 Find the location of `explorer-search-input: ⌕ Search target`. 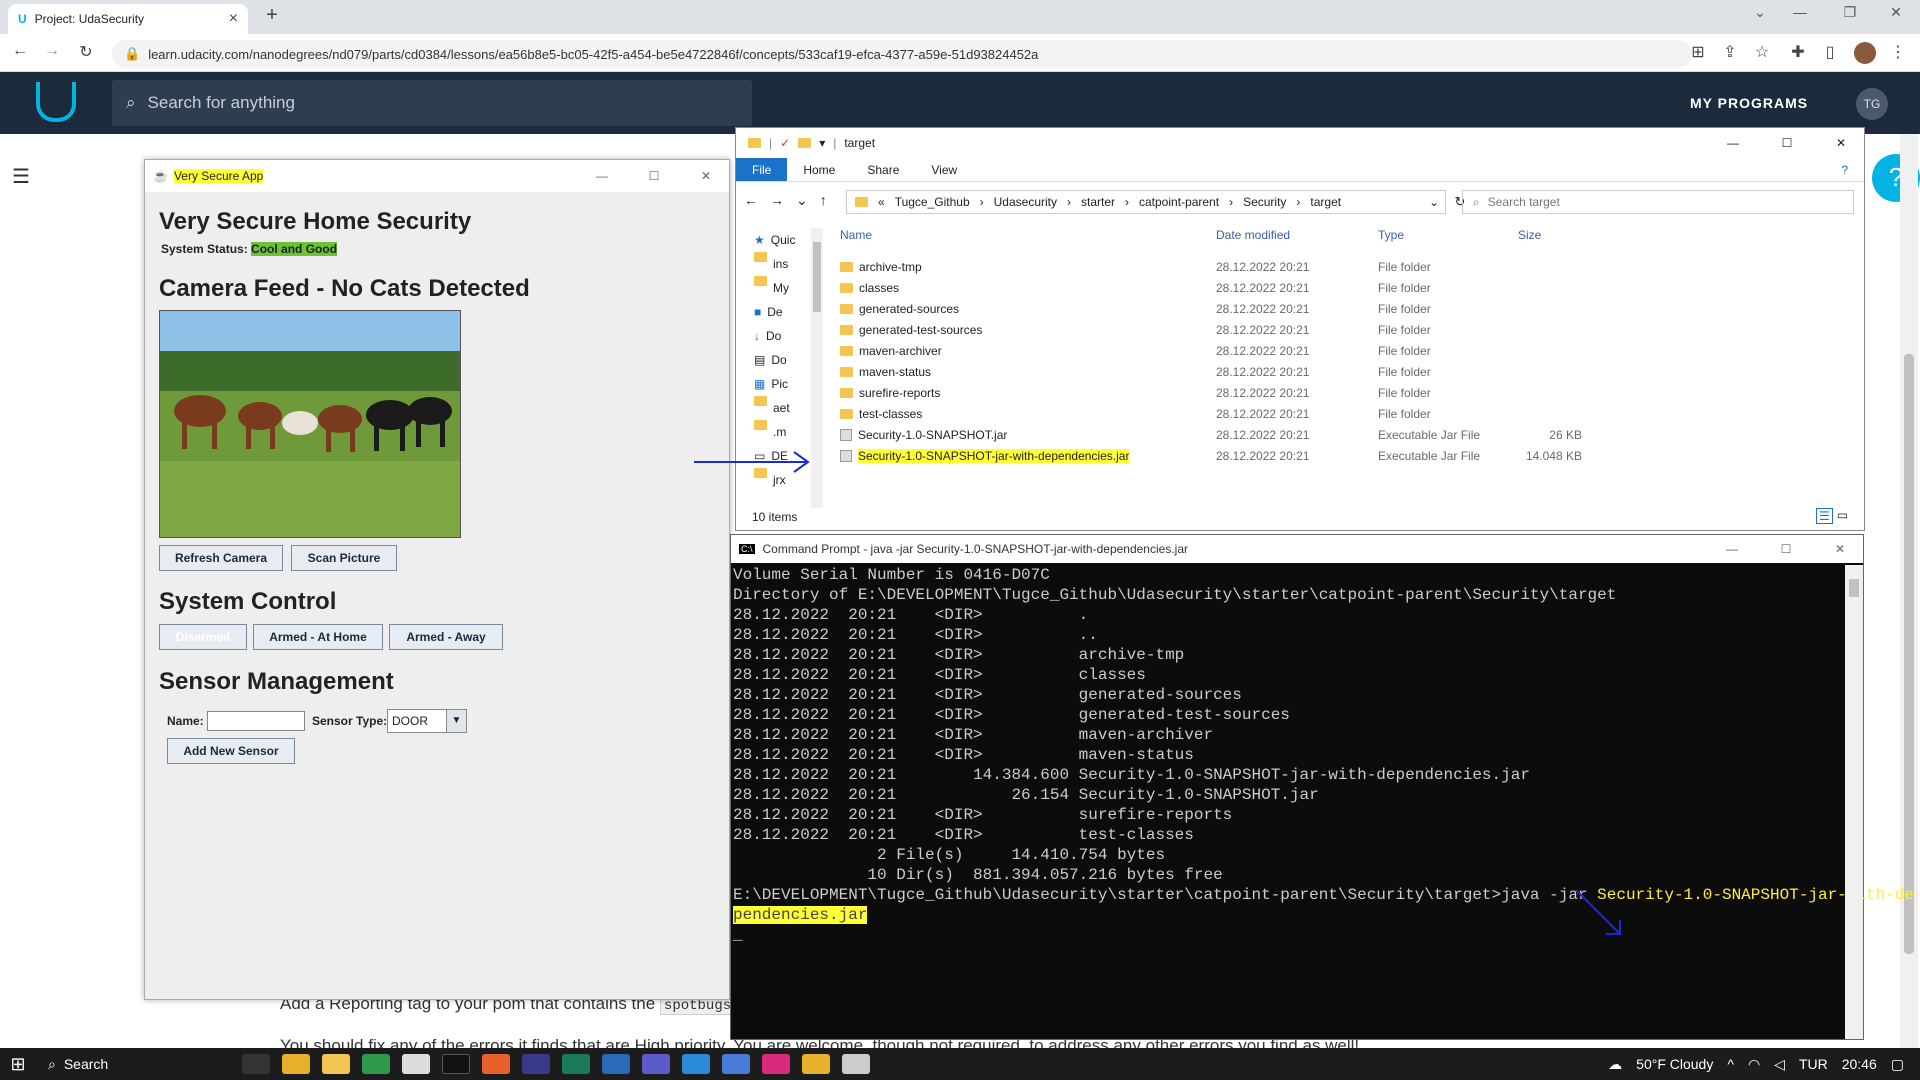

explorer-search-input: ⌕ Search target is located at coordinates (1658, 202).